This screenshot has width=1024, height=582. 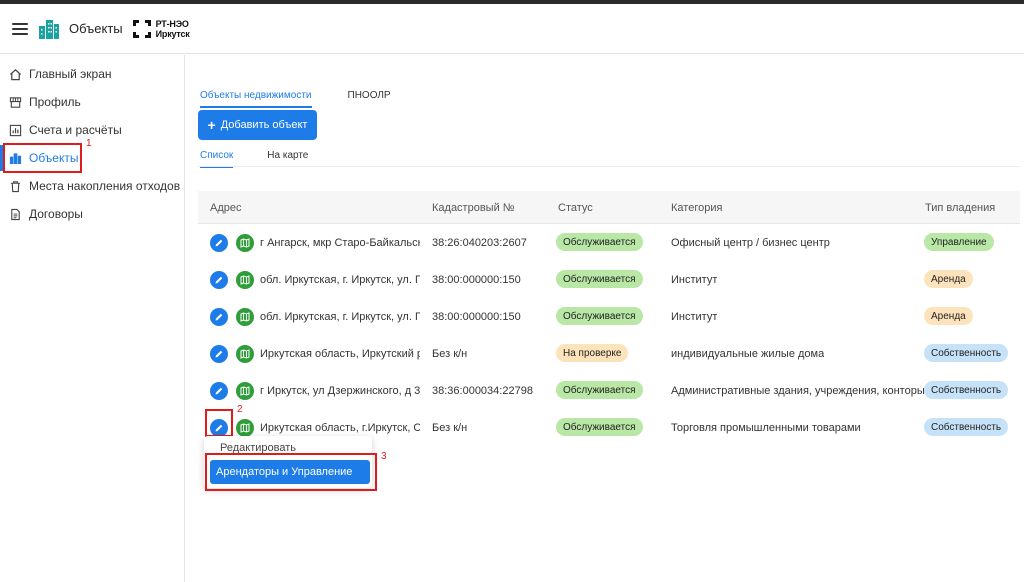 I want to click on column-header-ownership: Тип владения, so click(x=960, y=208).